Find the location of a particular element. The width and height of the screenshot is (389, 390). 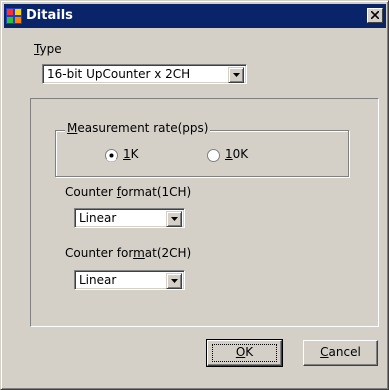

type-select-dropdown-button is located at coordinates (236, 75).